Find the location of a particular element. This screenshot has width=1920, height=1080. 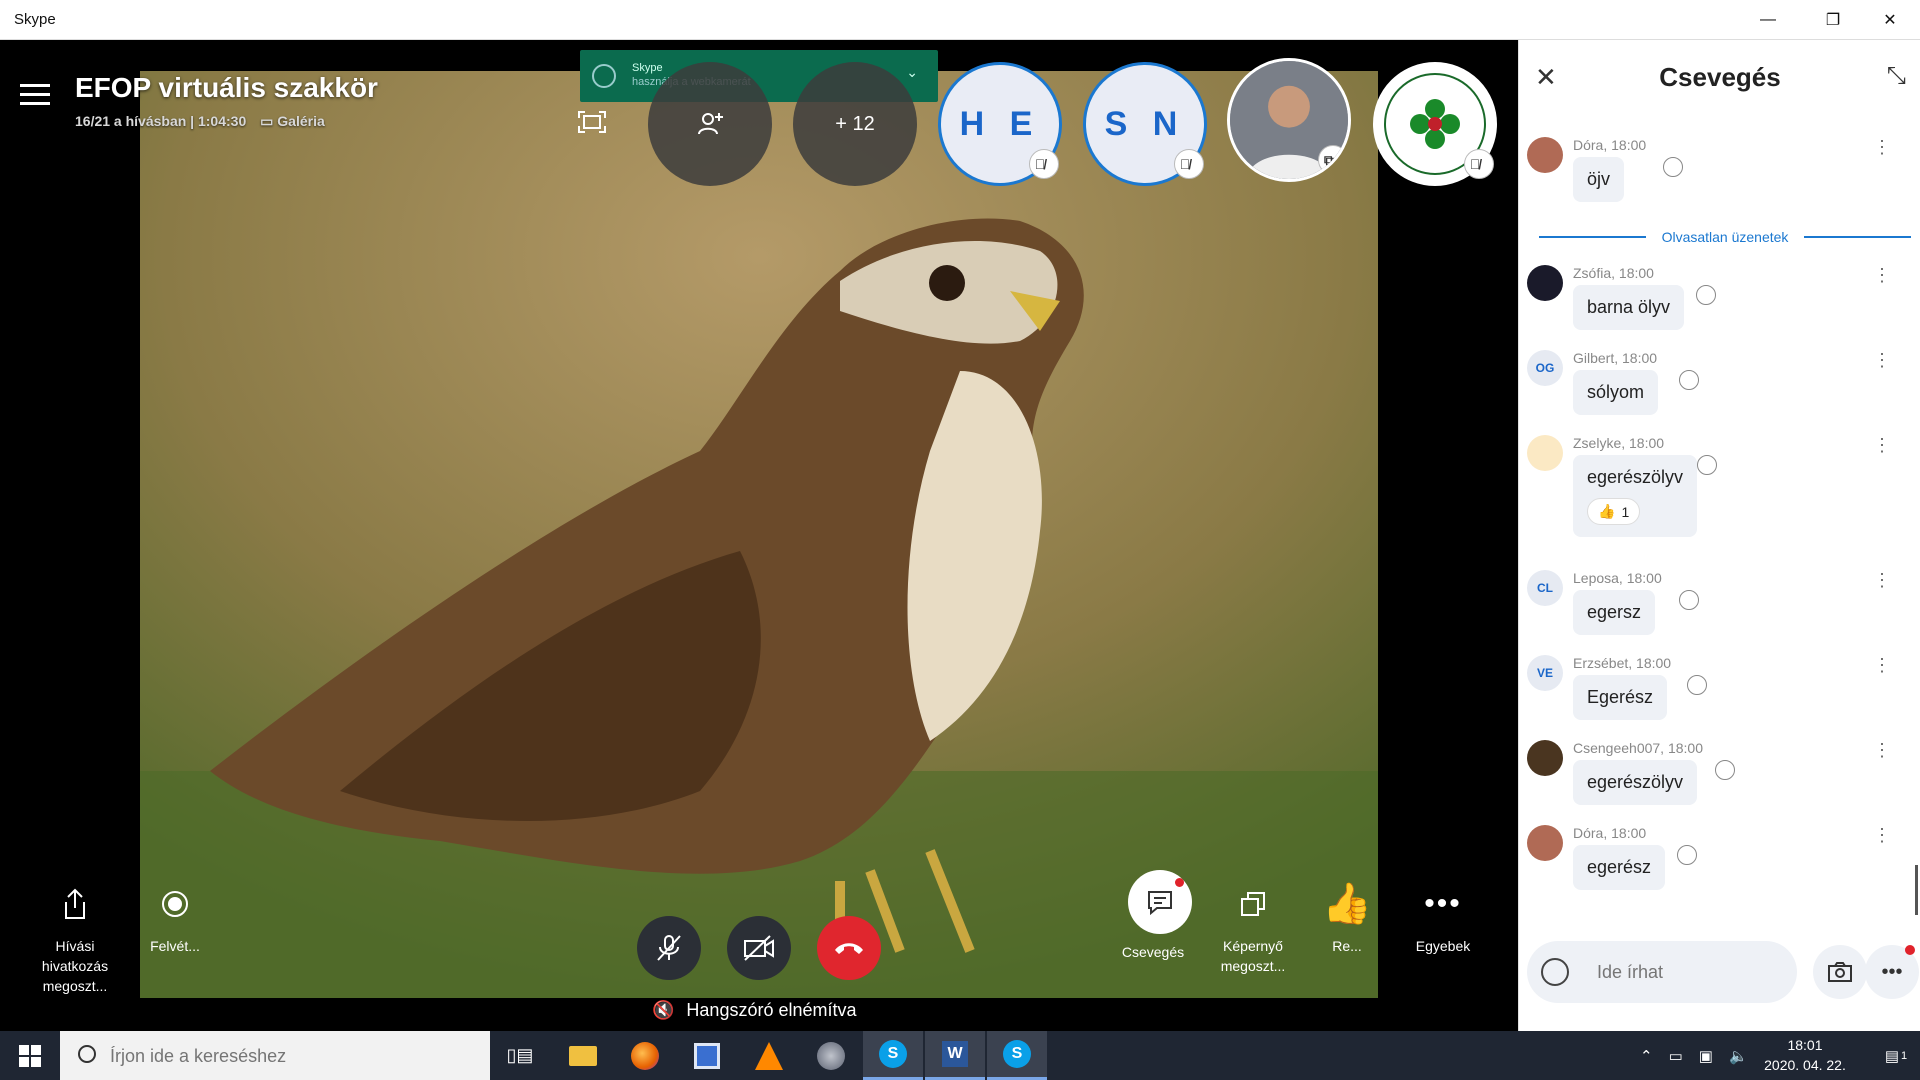

more-options-label: Egyebek is located at coordinates (1443, 946).